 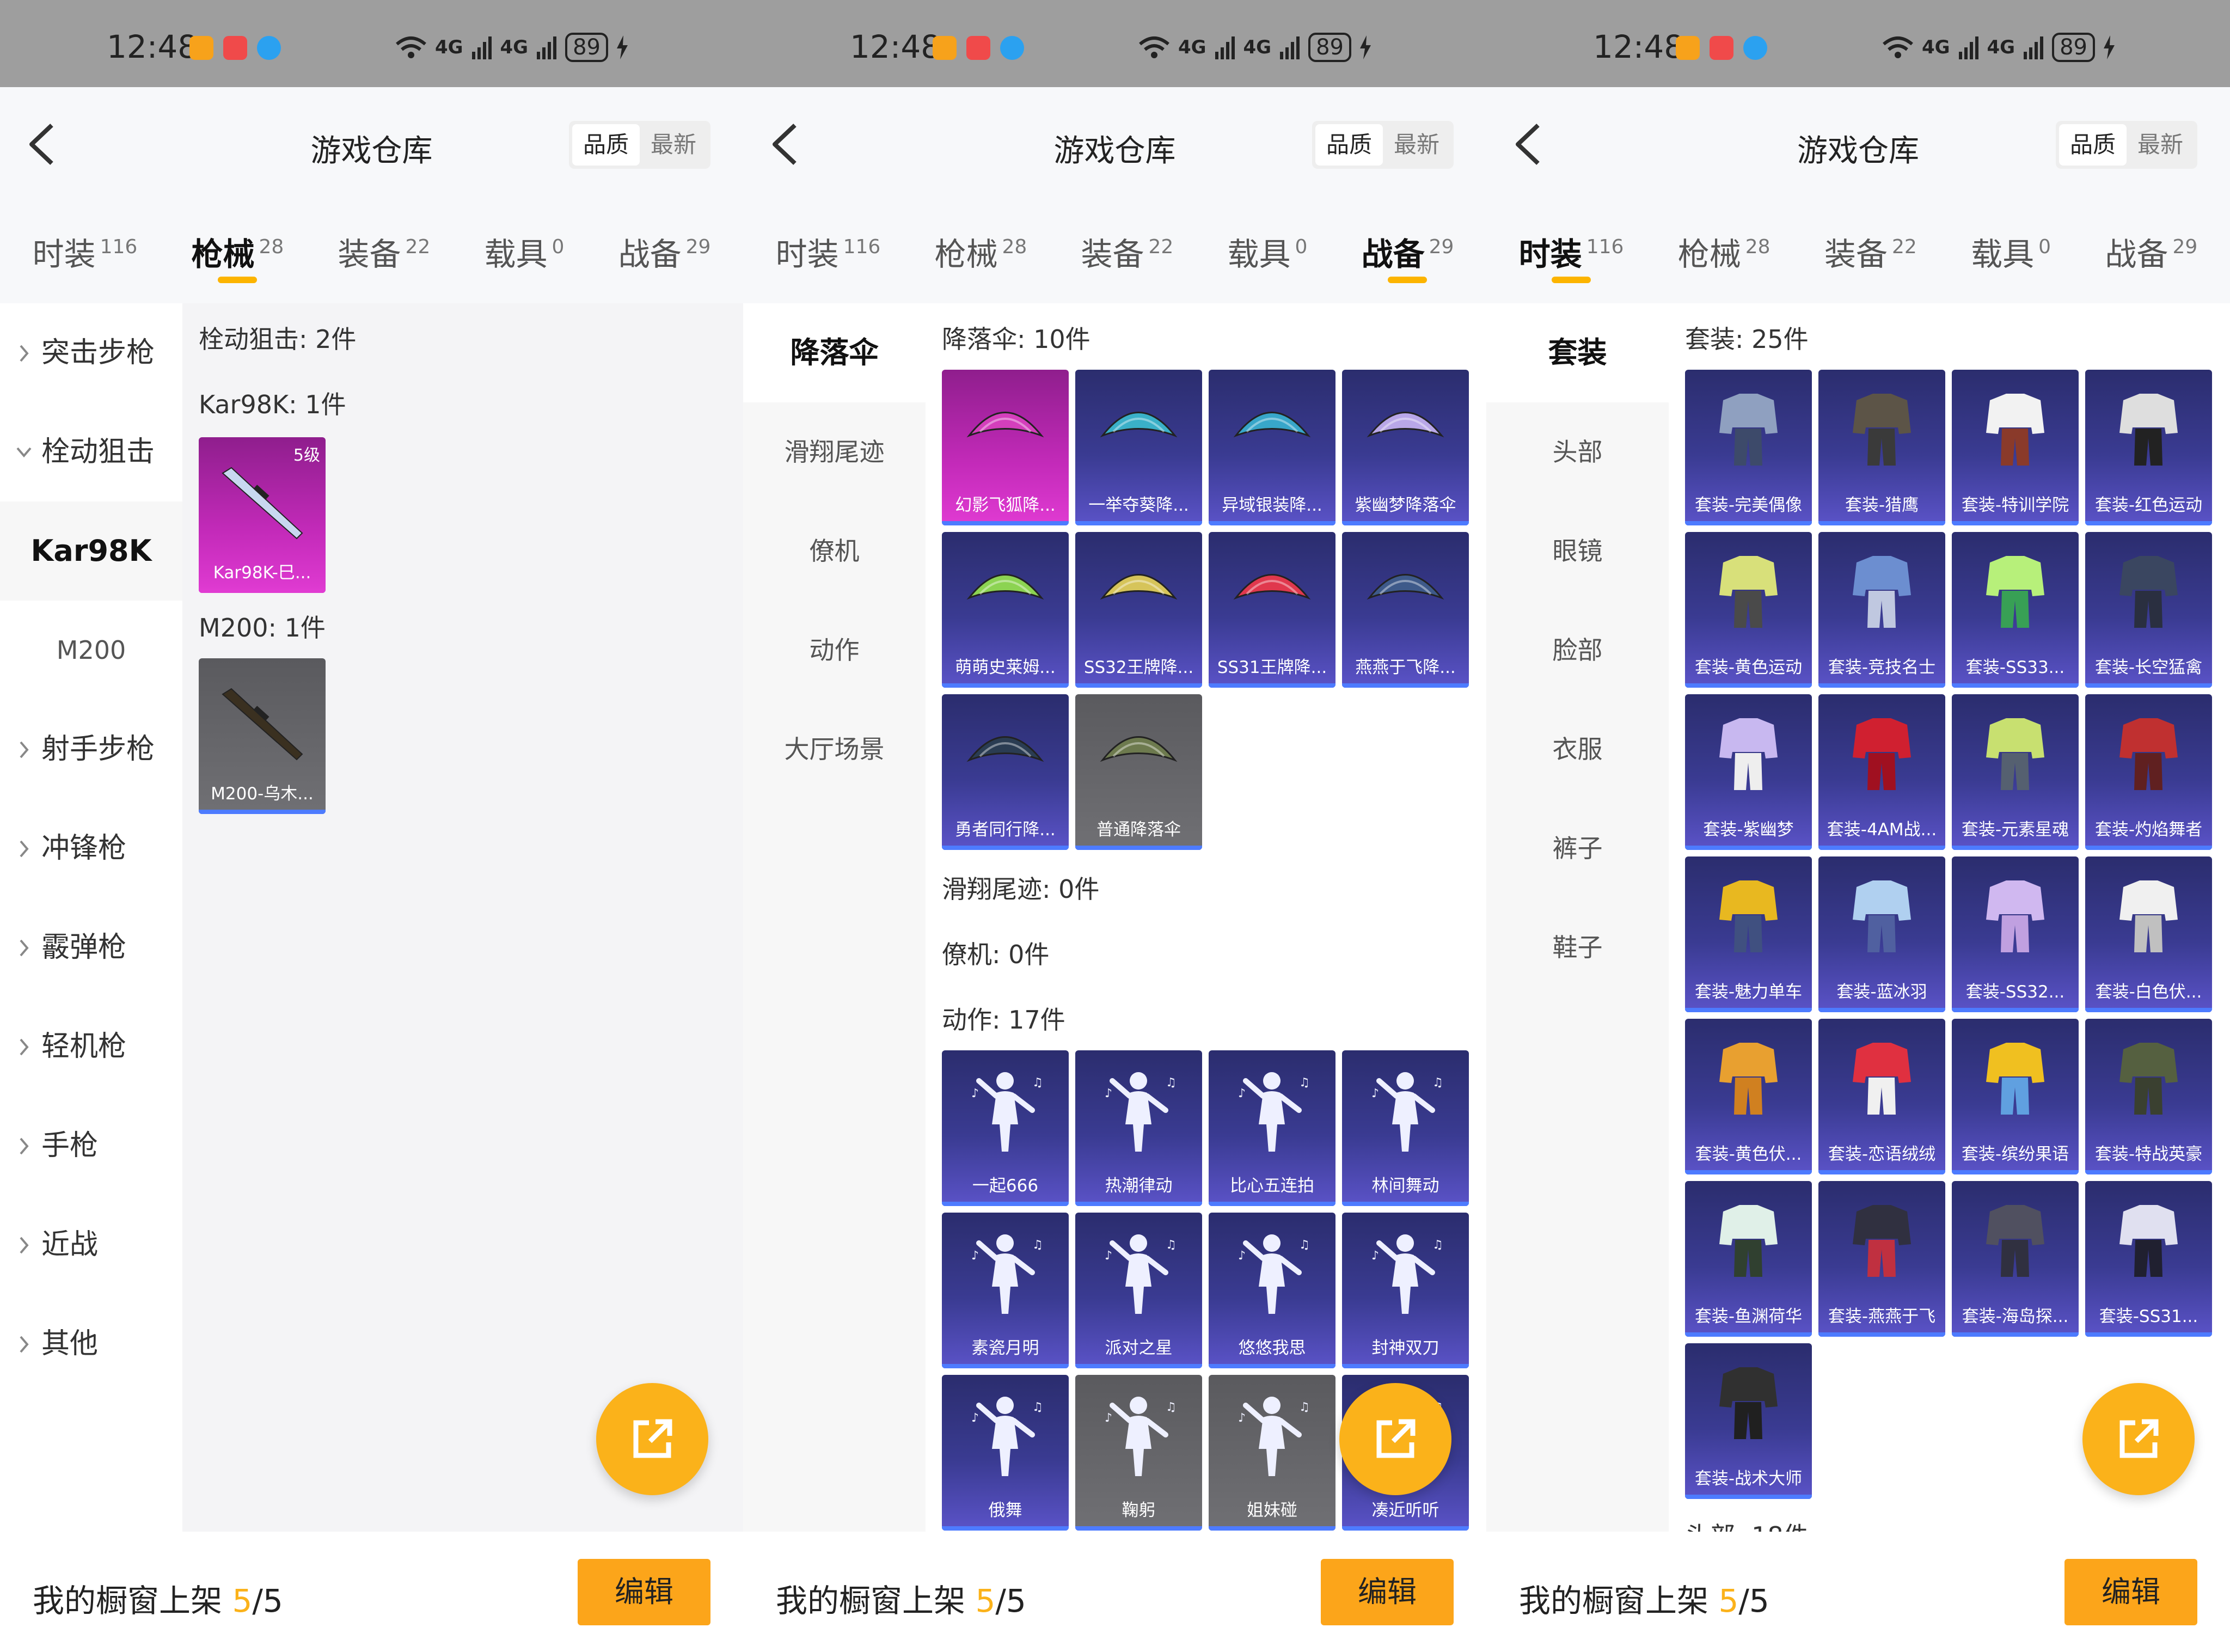 What do you see at coordinates (1577, 451) in the screenshot?
I see `sidebar-item-1: 头部` at bounding box center [1577, 451].